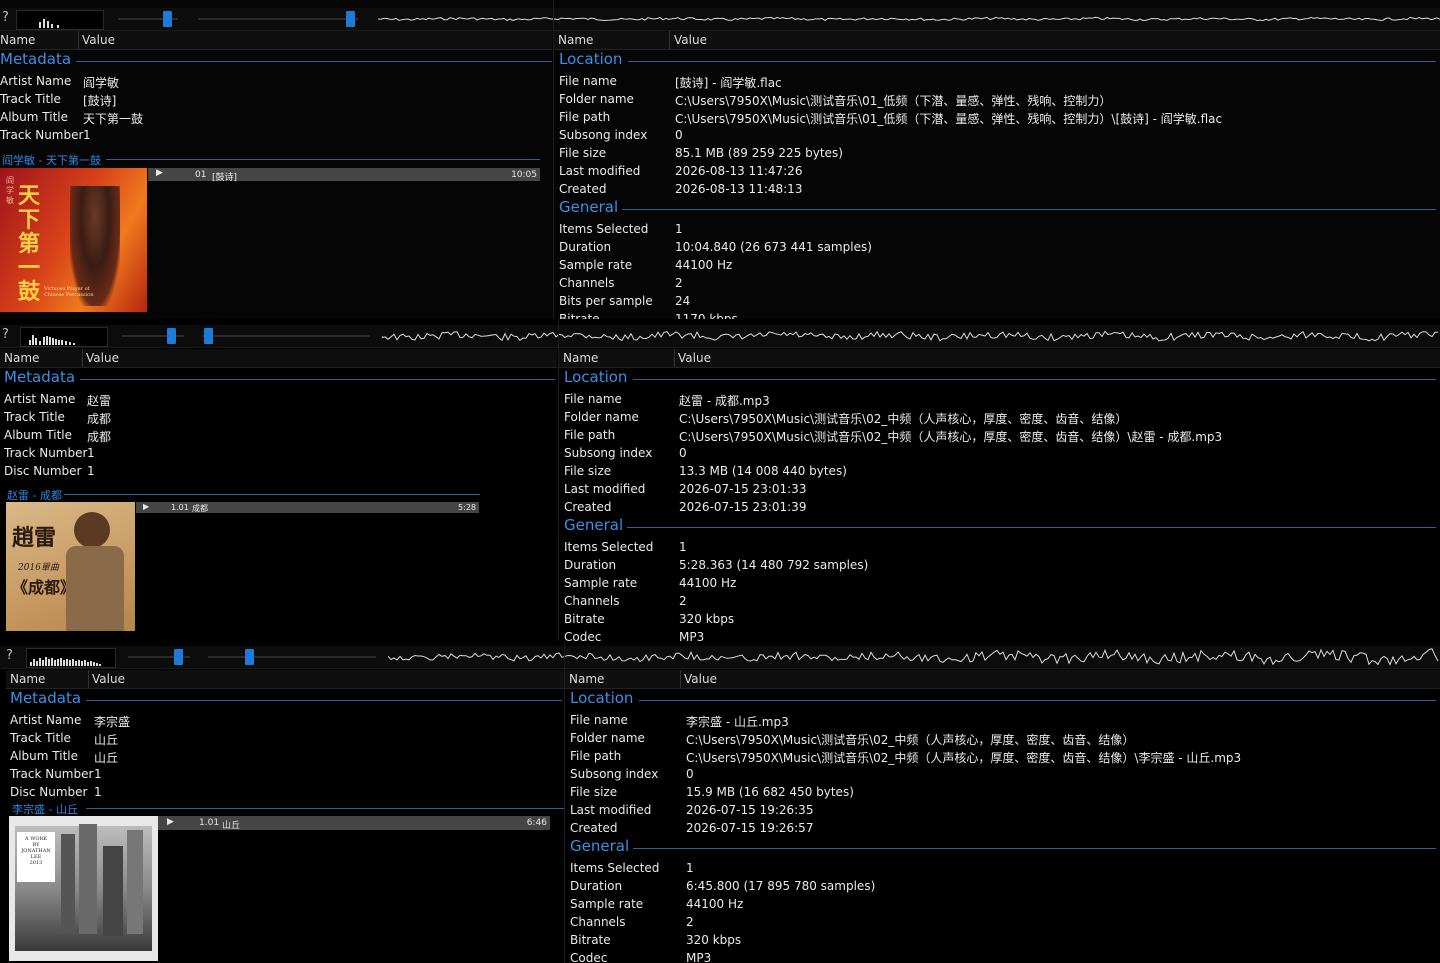  I want to click on track-duration: 5:28, so click(467, 507).